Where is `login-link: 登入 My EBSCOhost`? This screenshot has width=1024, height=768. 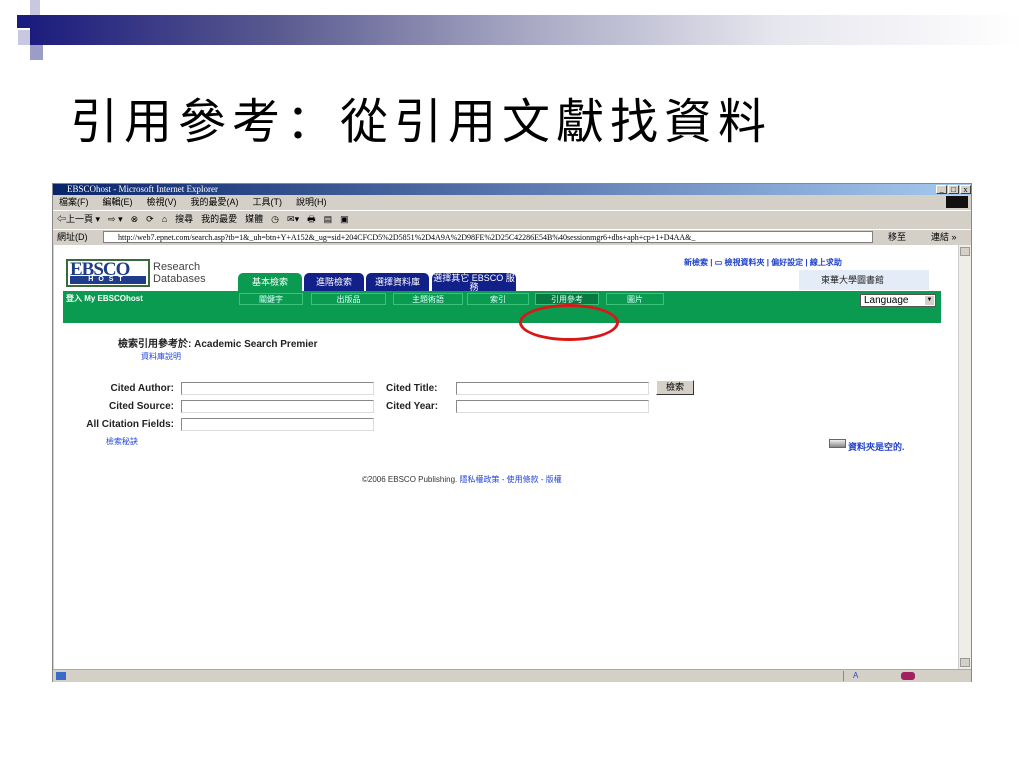
login-link: 登入 My EBSCOhost is located at coordinates (104, 298).